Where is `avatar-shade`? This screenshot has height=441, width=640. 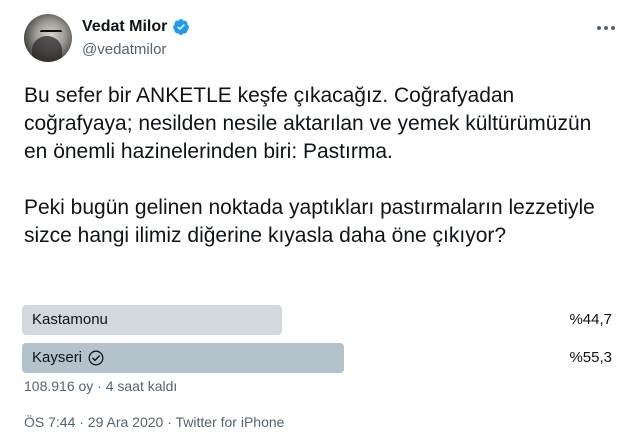 avatar-shade is located at coordinates (47, 49).